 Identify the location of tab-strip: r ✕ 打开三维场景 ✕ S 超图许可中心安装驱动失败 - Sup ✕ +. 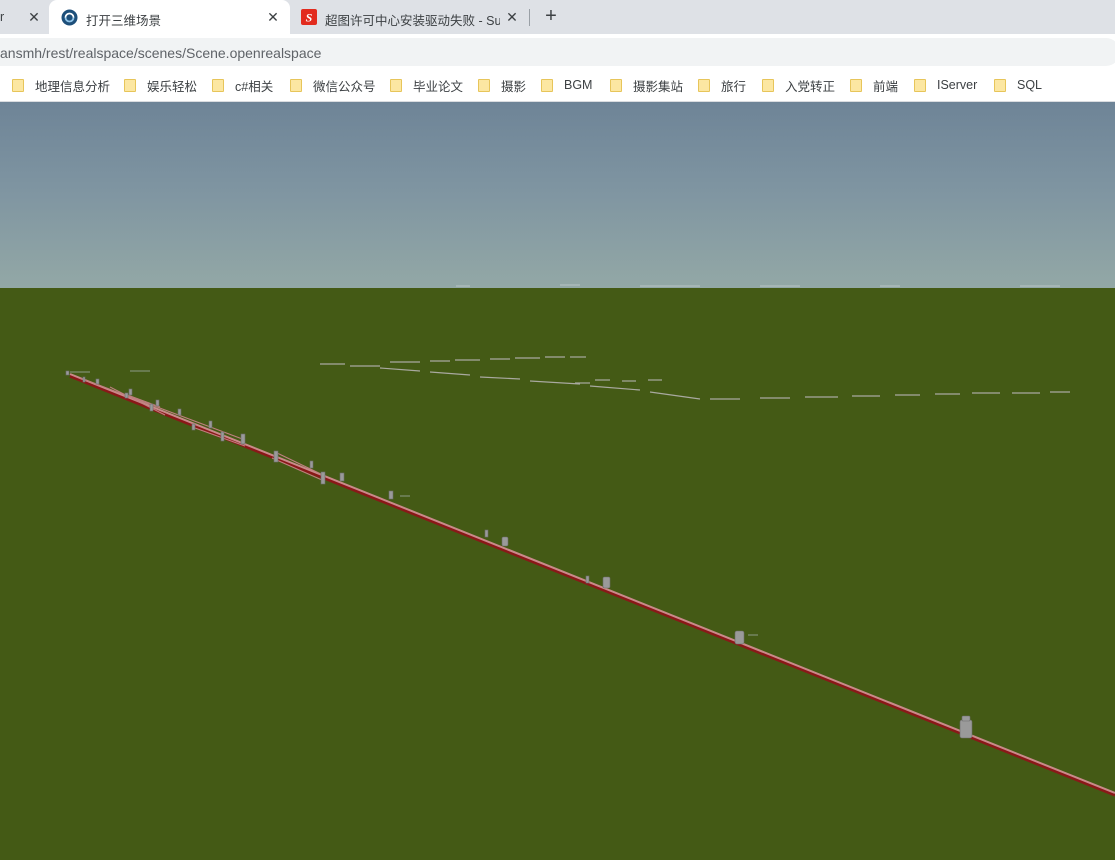
(557, 17).